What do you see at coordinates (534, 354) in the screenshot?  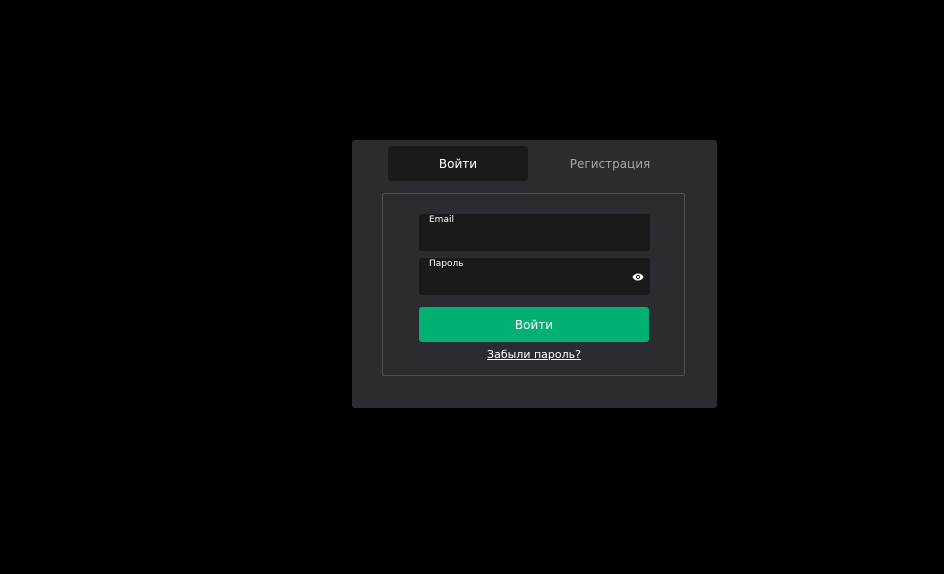 I see `forgot-password-link: Забыли пароль?` at bounding box center [534, 354].